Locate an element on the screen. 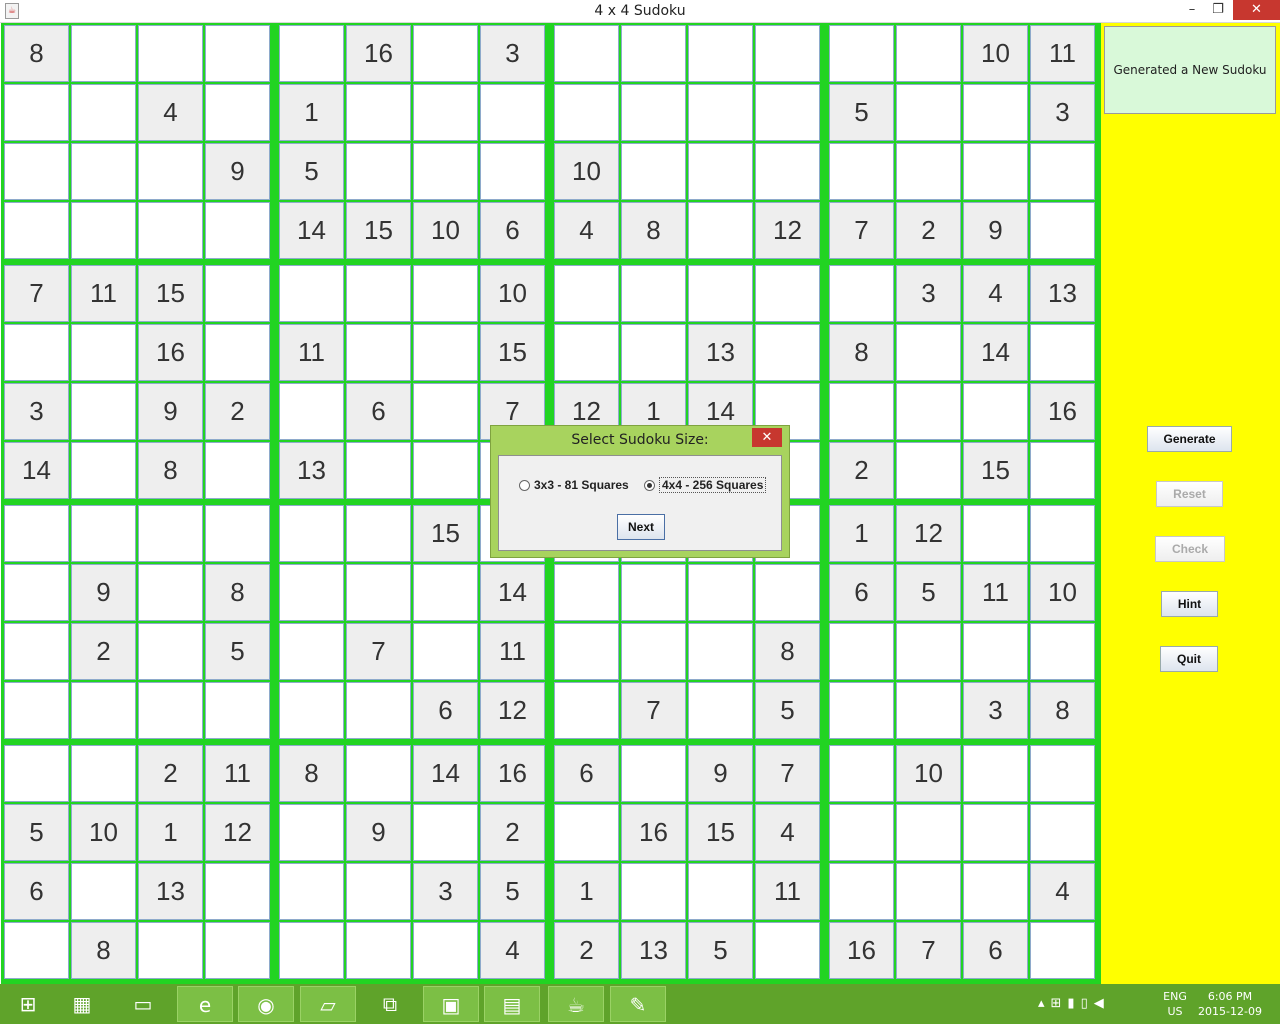 This screenshot has width=1280, height=1029. sudoku-cell: 10 is located at coordinates (586, 171).